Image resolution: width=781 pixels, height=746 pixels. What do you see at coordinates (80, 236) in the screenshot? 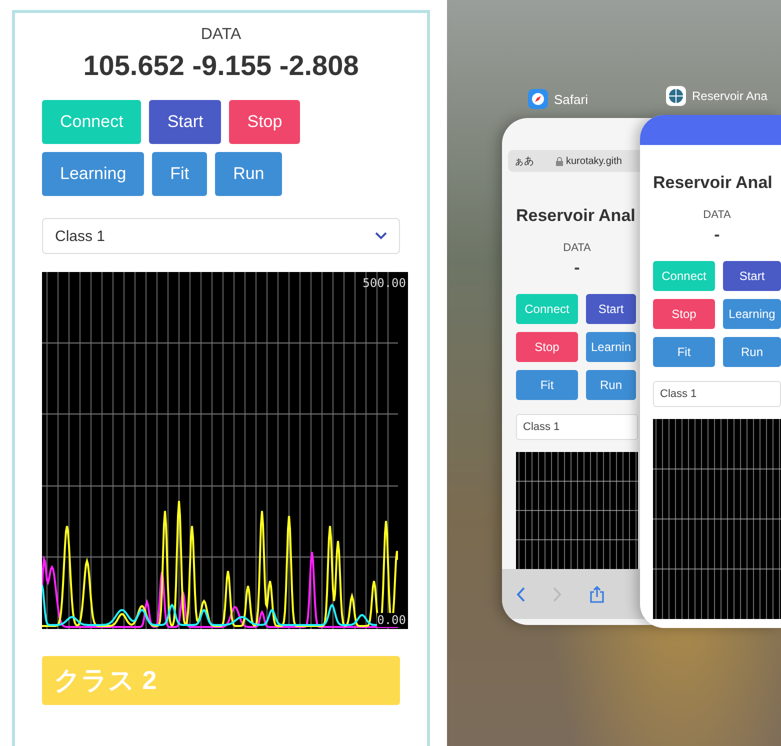
I see `select-value: Class 1` at bounding box center [80, 236].